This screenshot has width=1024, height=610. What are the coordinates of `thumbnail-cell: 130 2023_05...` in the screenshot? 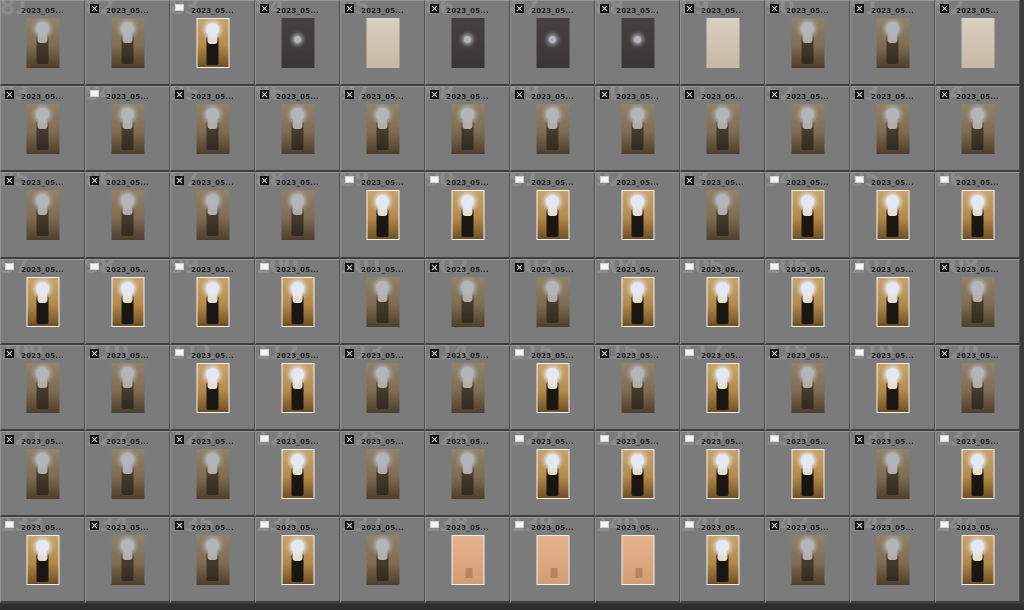 It's located at (807, 474).